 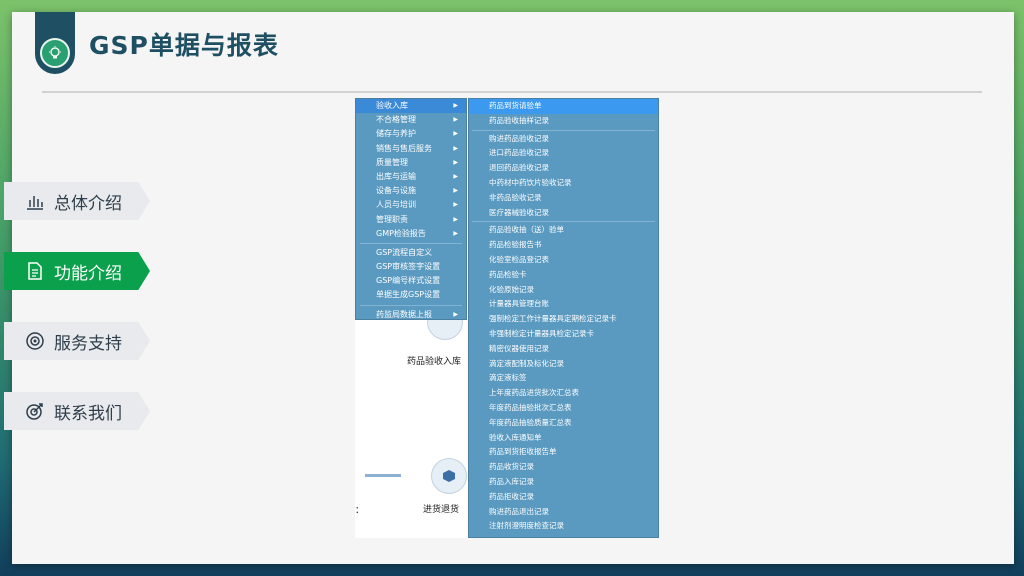 What do you see at coordinates (88, 203) in the screenshot?
I see `nav-label: 总体介绍` at bounding box center [88, 203].